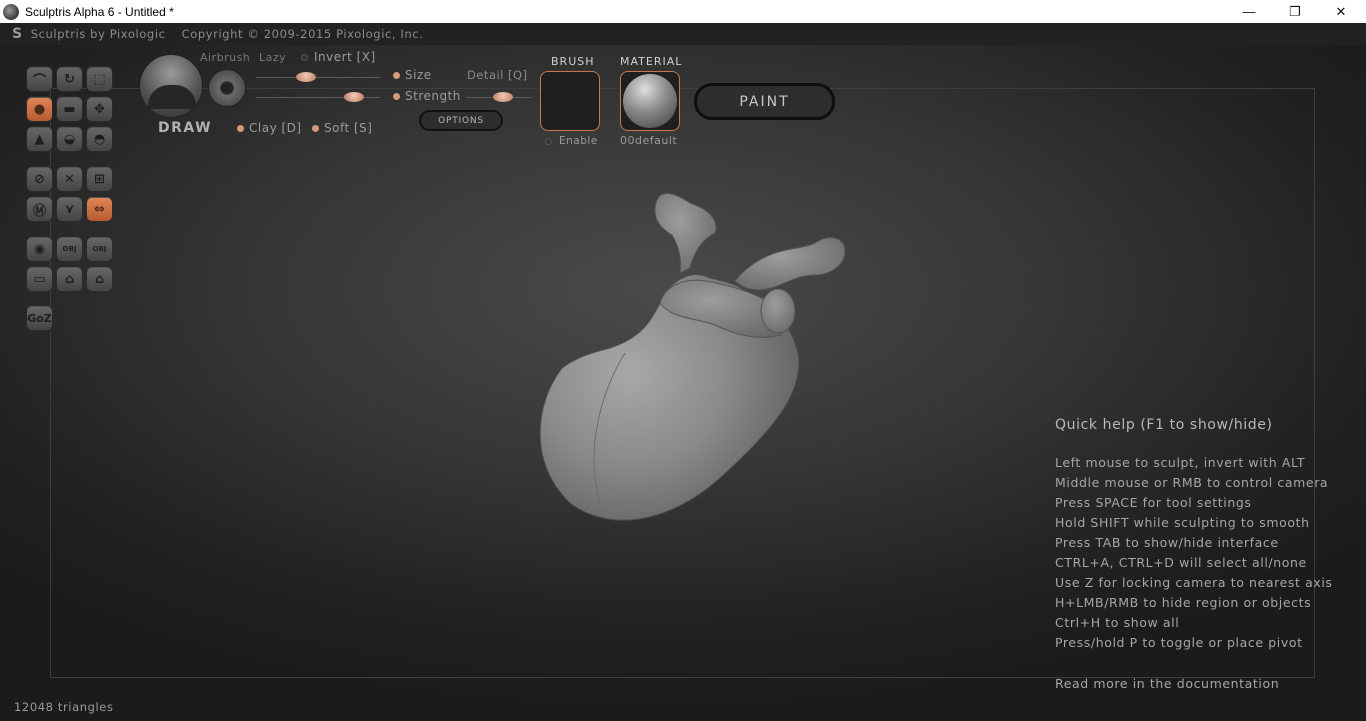 This screenshot has width=1366, height=721. Describe the element at coordinates (99, 11) in the screenshot. I see `window-title: Sculptris Alpha 6 - Untitled *` at that location.